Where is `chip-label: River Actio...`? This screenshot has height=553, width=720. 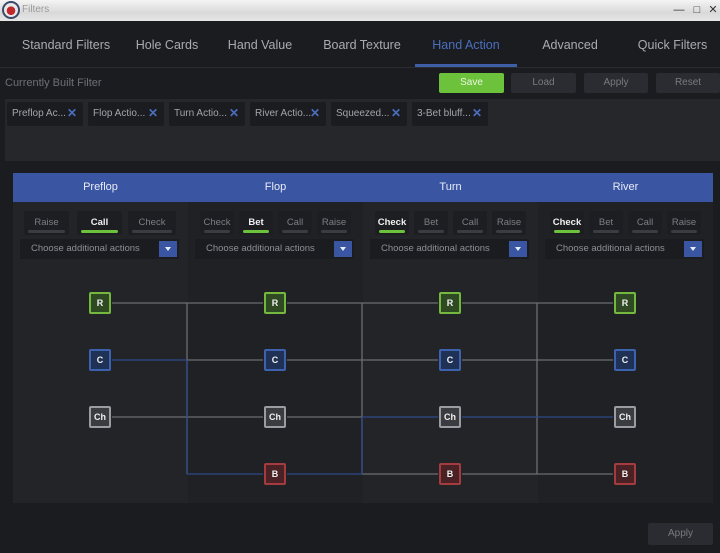 chip-label: River Actio... is located at coordinates (283, 113).